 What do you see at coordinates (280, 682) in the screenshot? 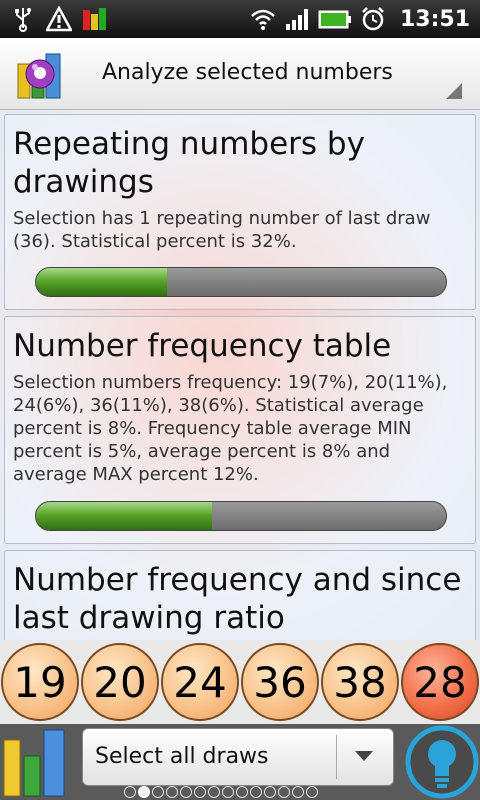
I see `number-ball: 36` at bounding box center [280, 682].